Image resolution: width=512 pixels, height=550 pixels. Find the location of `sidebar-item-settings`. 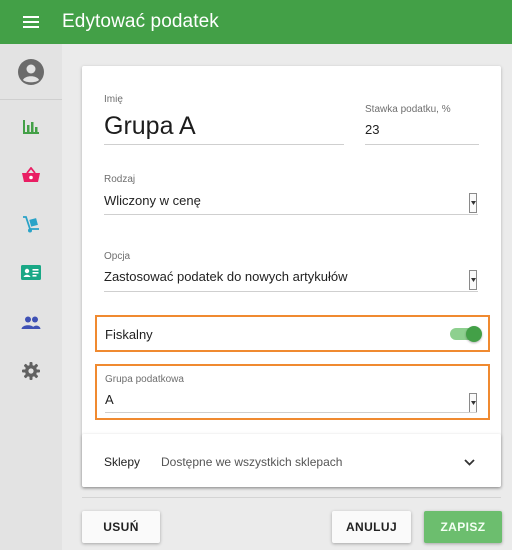

sidebar-item-settings is located at coordinates (31, 371).